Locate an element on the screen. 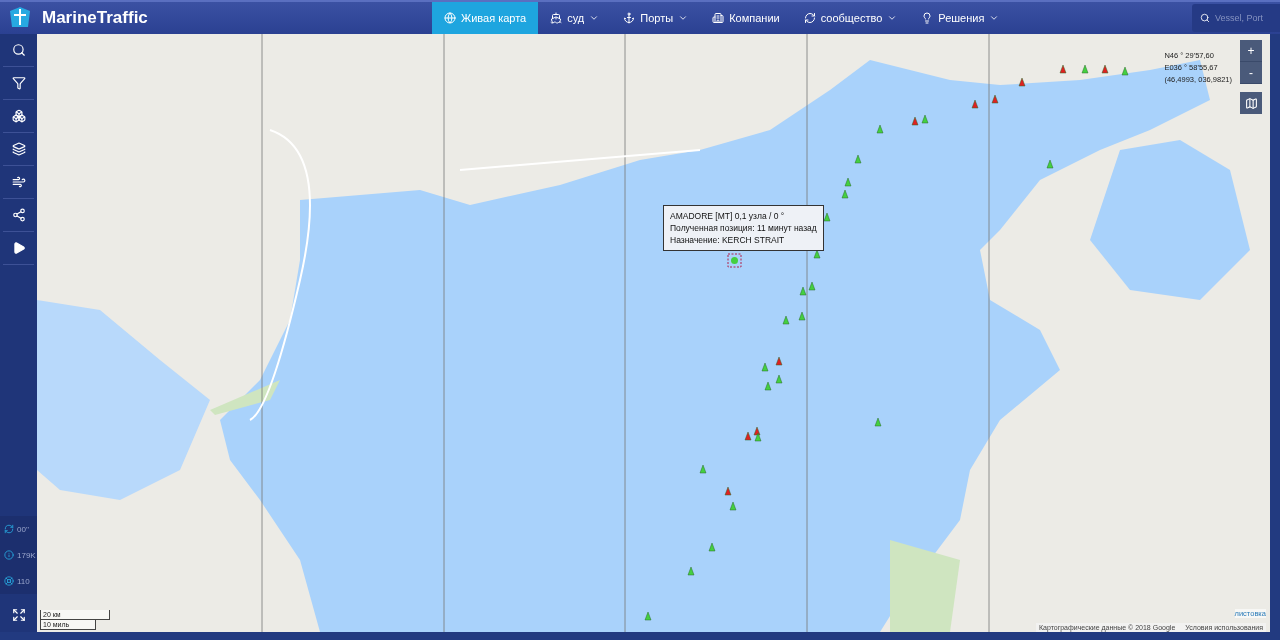  zoom-out-button: - is located at coordinates (1251, 73).